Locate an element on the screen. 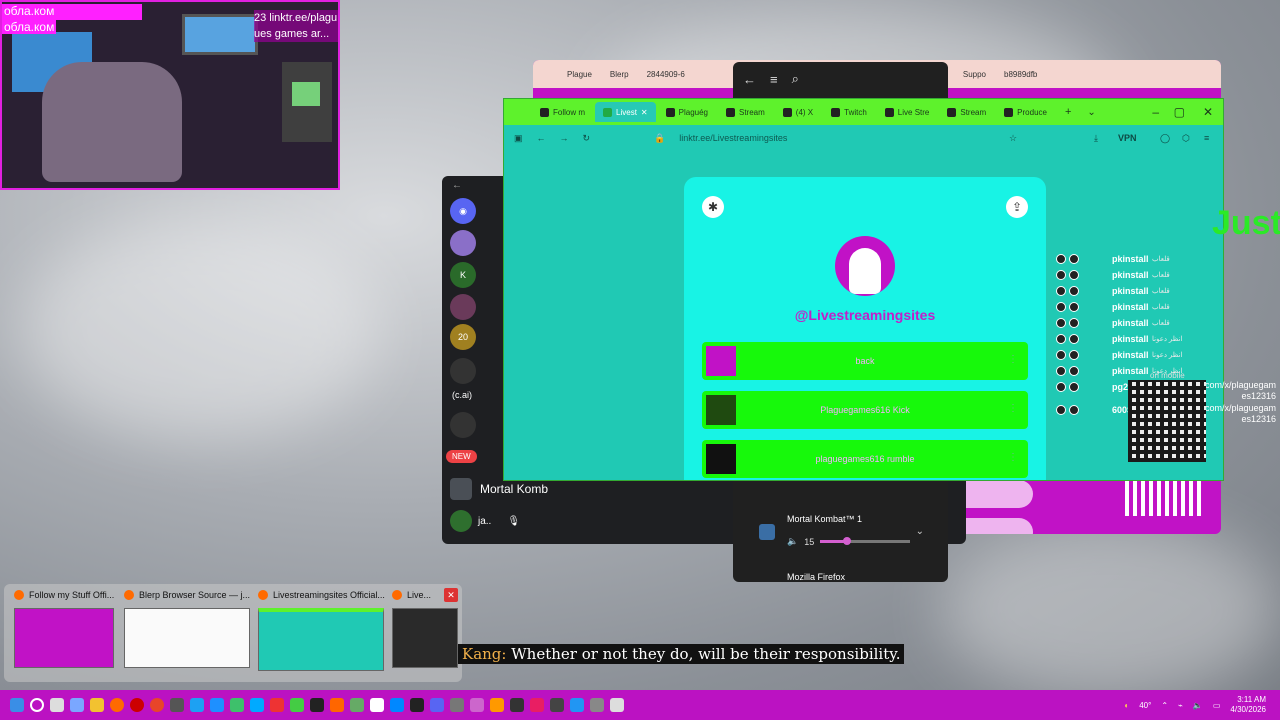 The height and width of the screenshot is (720, 1280). task-view-icon is located at coordinates (57, 705).